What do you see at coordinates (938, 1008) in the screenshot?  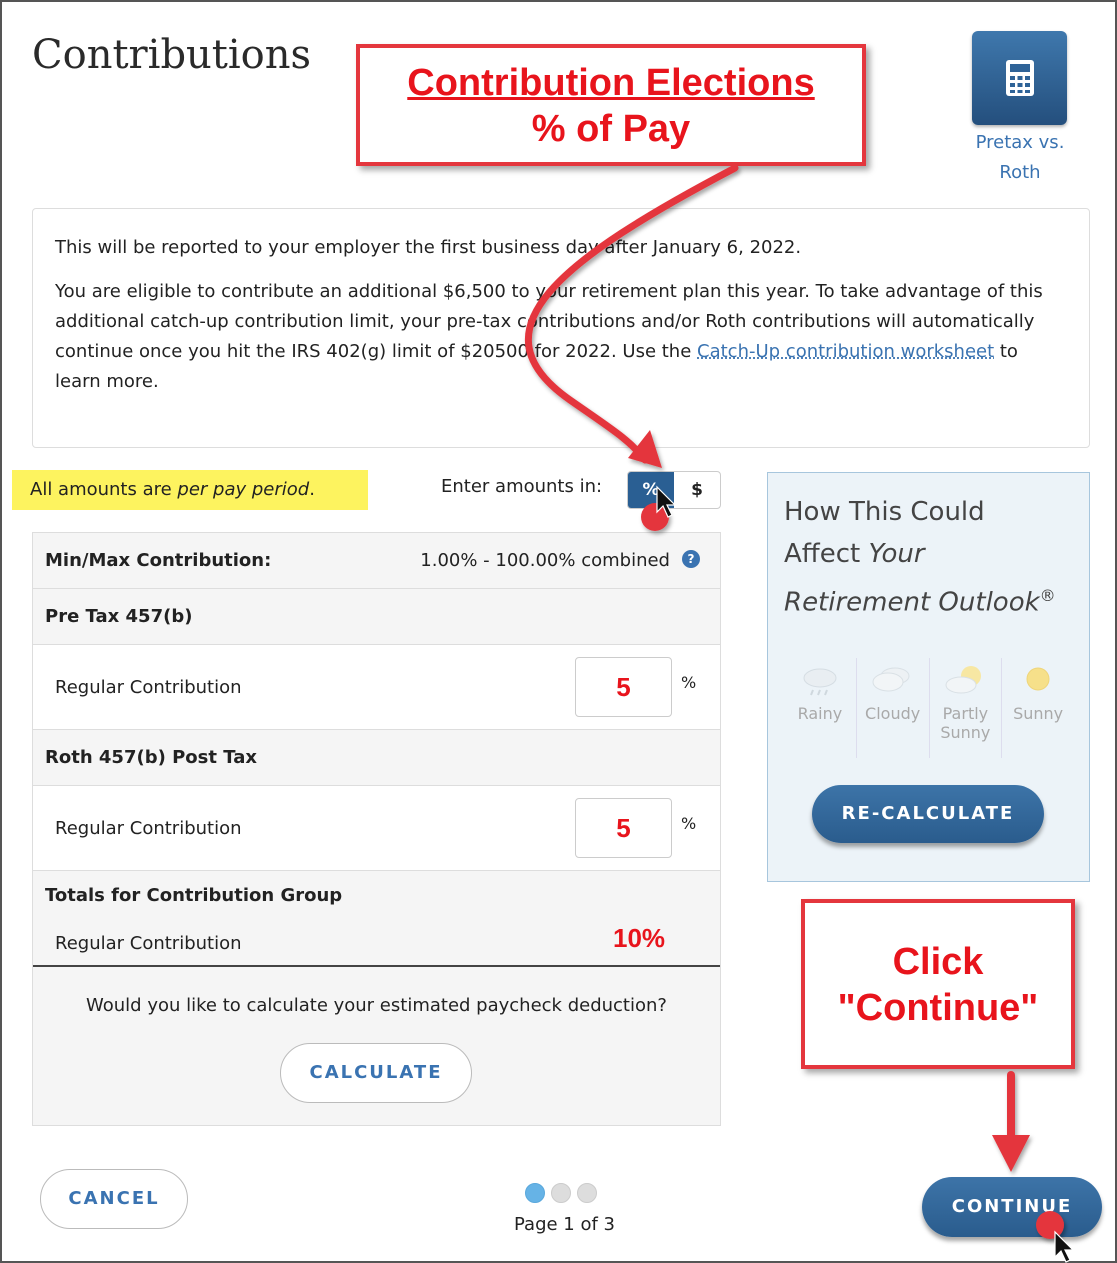 I see `callout2-line2: "Continue"` at bounding box center [938, 1008].